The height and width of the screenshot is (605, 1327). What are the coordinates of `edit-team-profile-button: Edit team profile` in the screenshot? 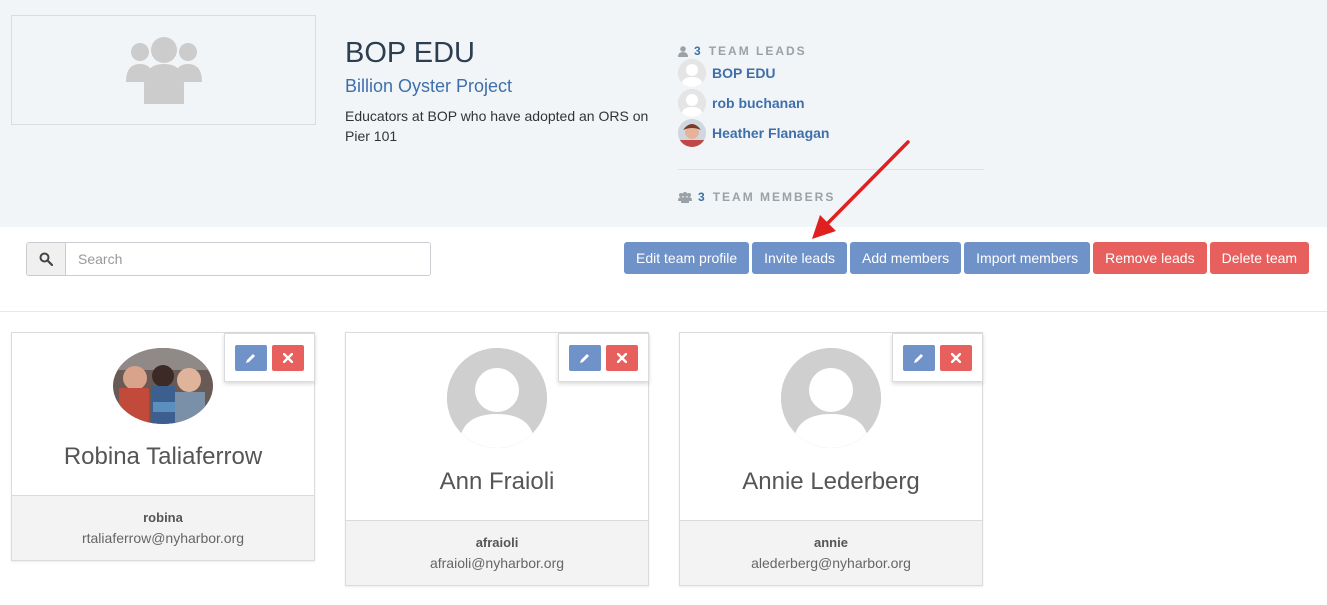 It's located at (687, 258).